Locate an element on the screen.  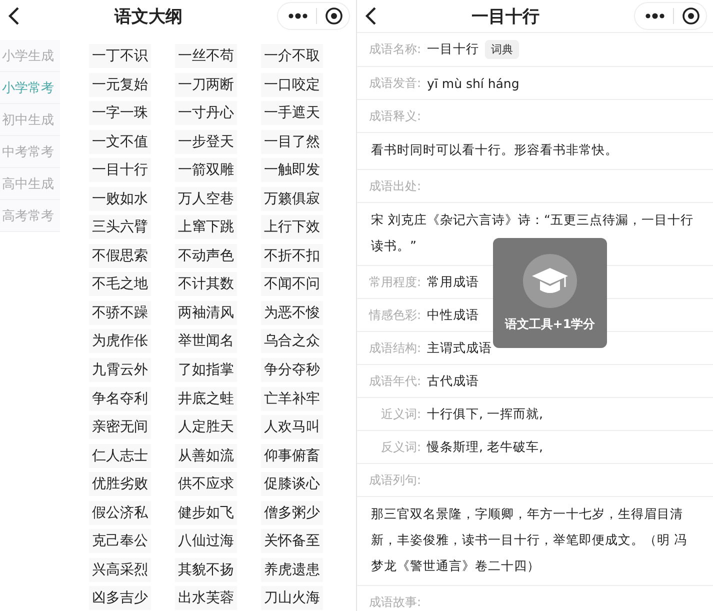
idiom-item: 亡羊补牢 is located at coordinates (292, 398).